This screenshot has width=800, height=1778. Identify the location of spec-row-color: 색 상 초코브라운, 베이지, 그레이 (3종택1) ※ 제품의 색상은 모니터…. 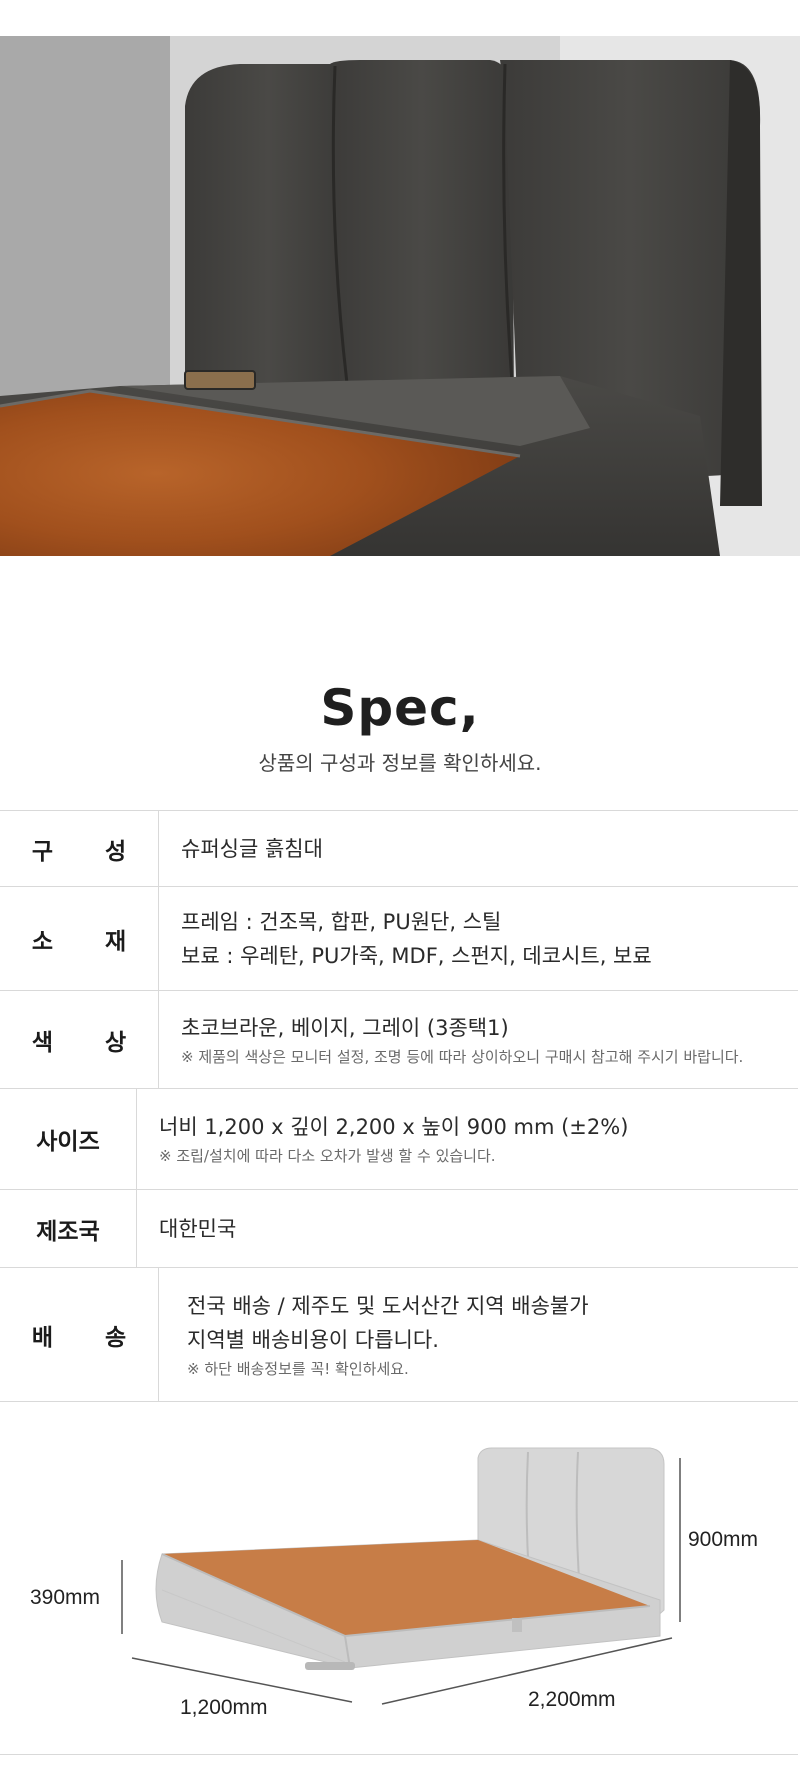
(399, 1040).